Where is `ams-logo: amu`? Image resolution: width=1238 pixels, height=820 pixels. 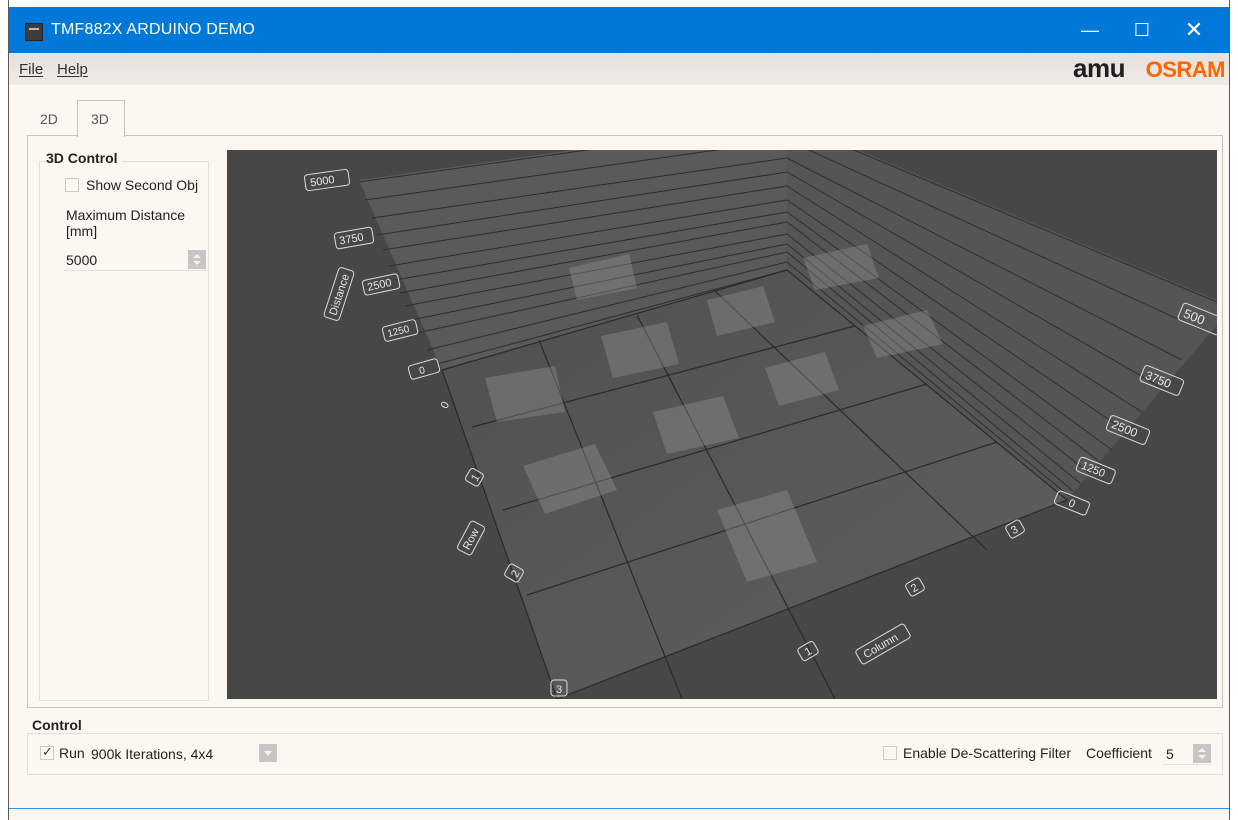 ams-logo: amu is located at coordinates (1099, 68).